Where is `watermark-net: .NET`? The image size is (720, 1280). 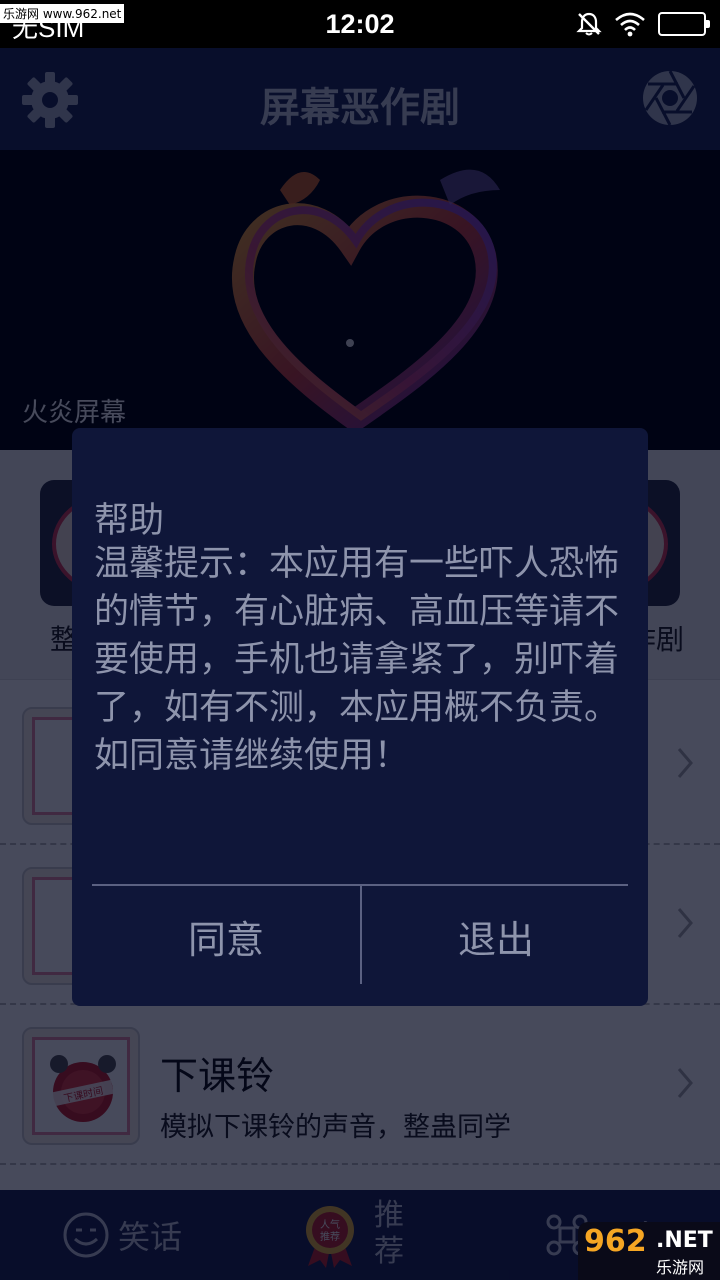
watermark-net: .NET is located at coordinates (684, 1240).